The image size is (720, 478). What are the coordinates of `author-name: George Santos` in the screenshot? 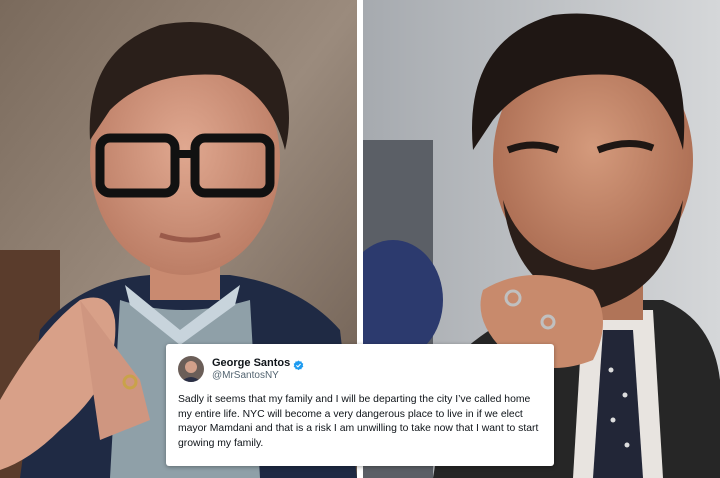 It's located at (251, 363).